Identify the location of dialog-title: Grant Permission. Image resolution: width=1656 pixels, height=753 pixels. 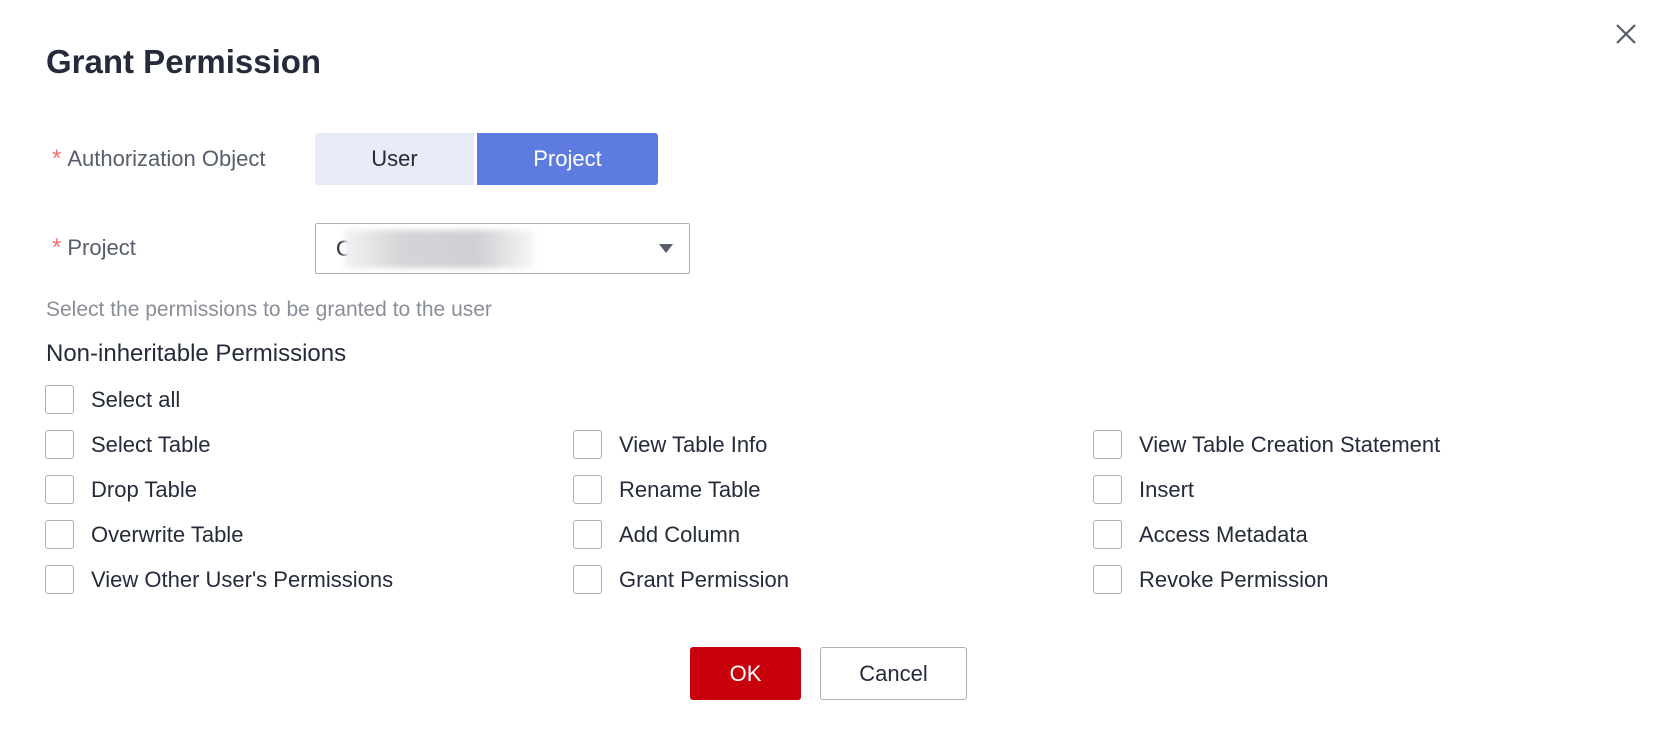
(184, 61).